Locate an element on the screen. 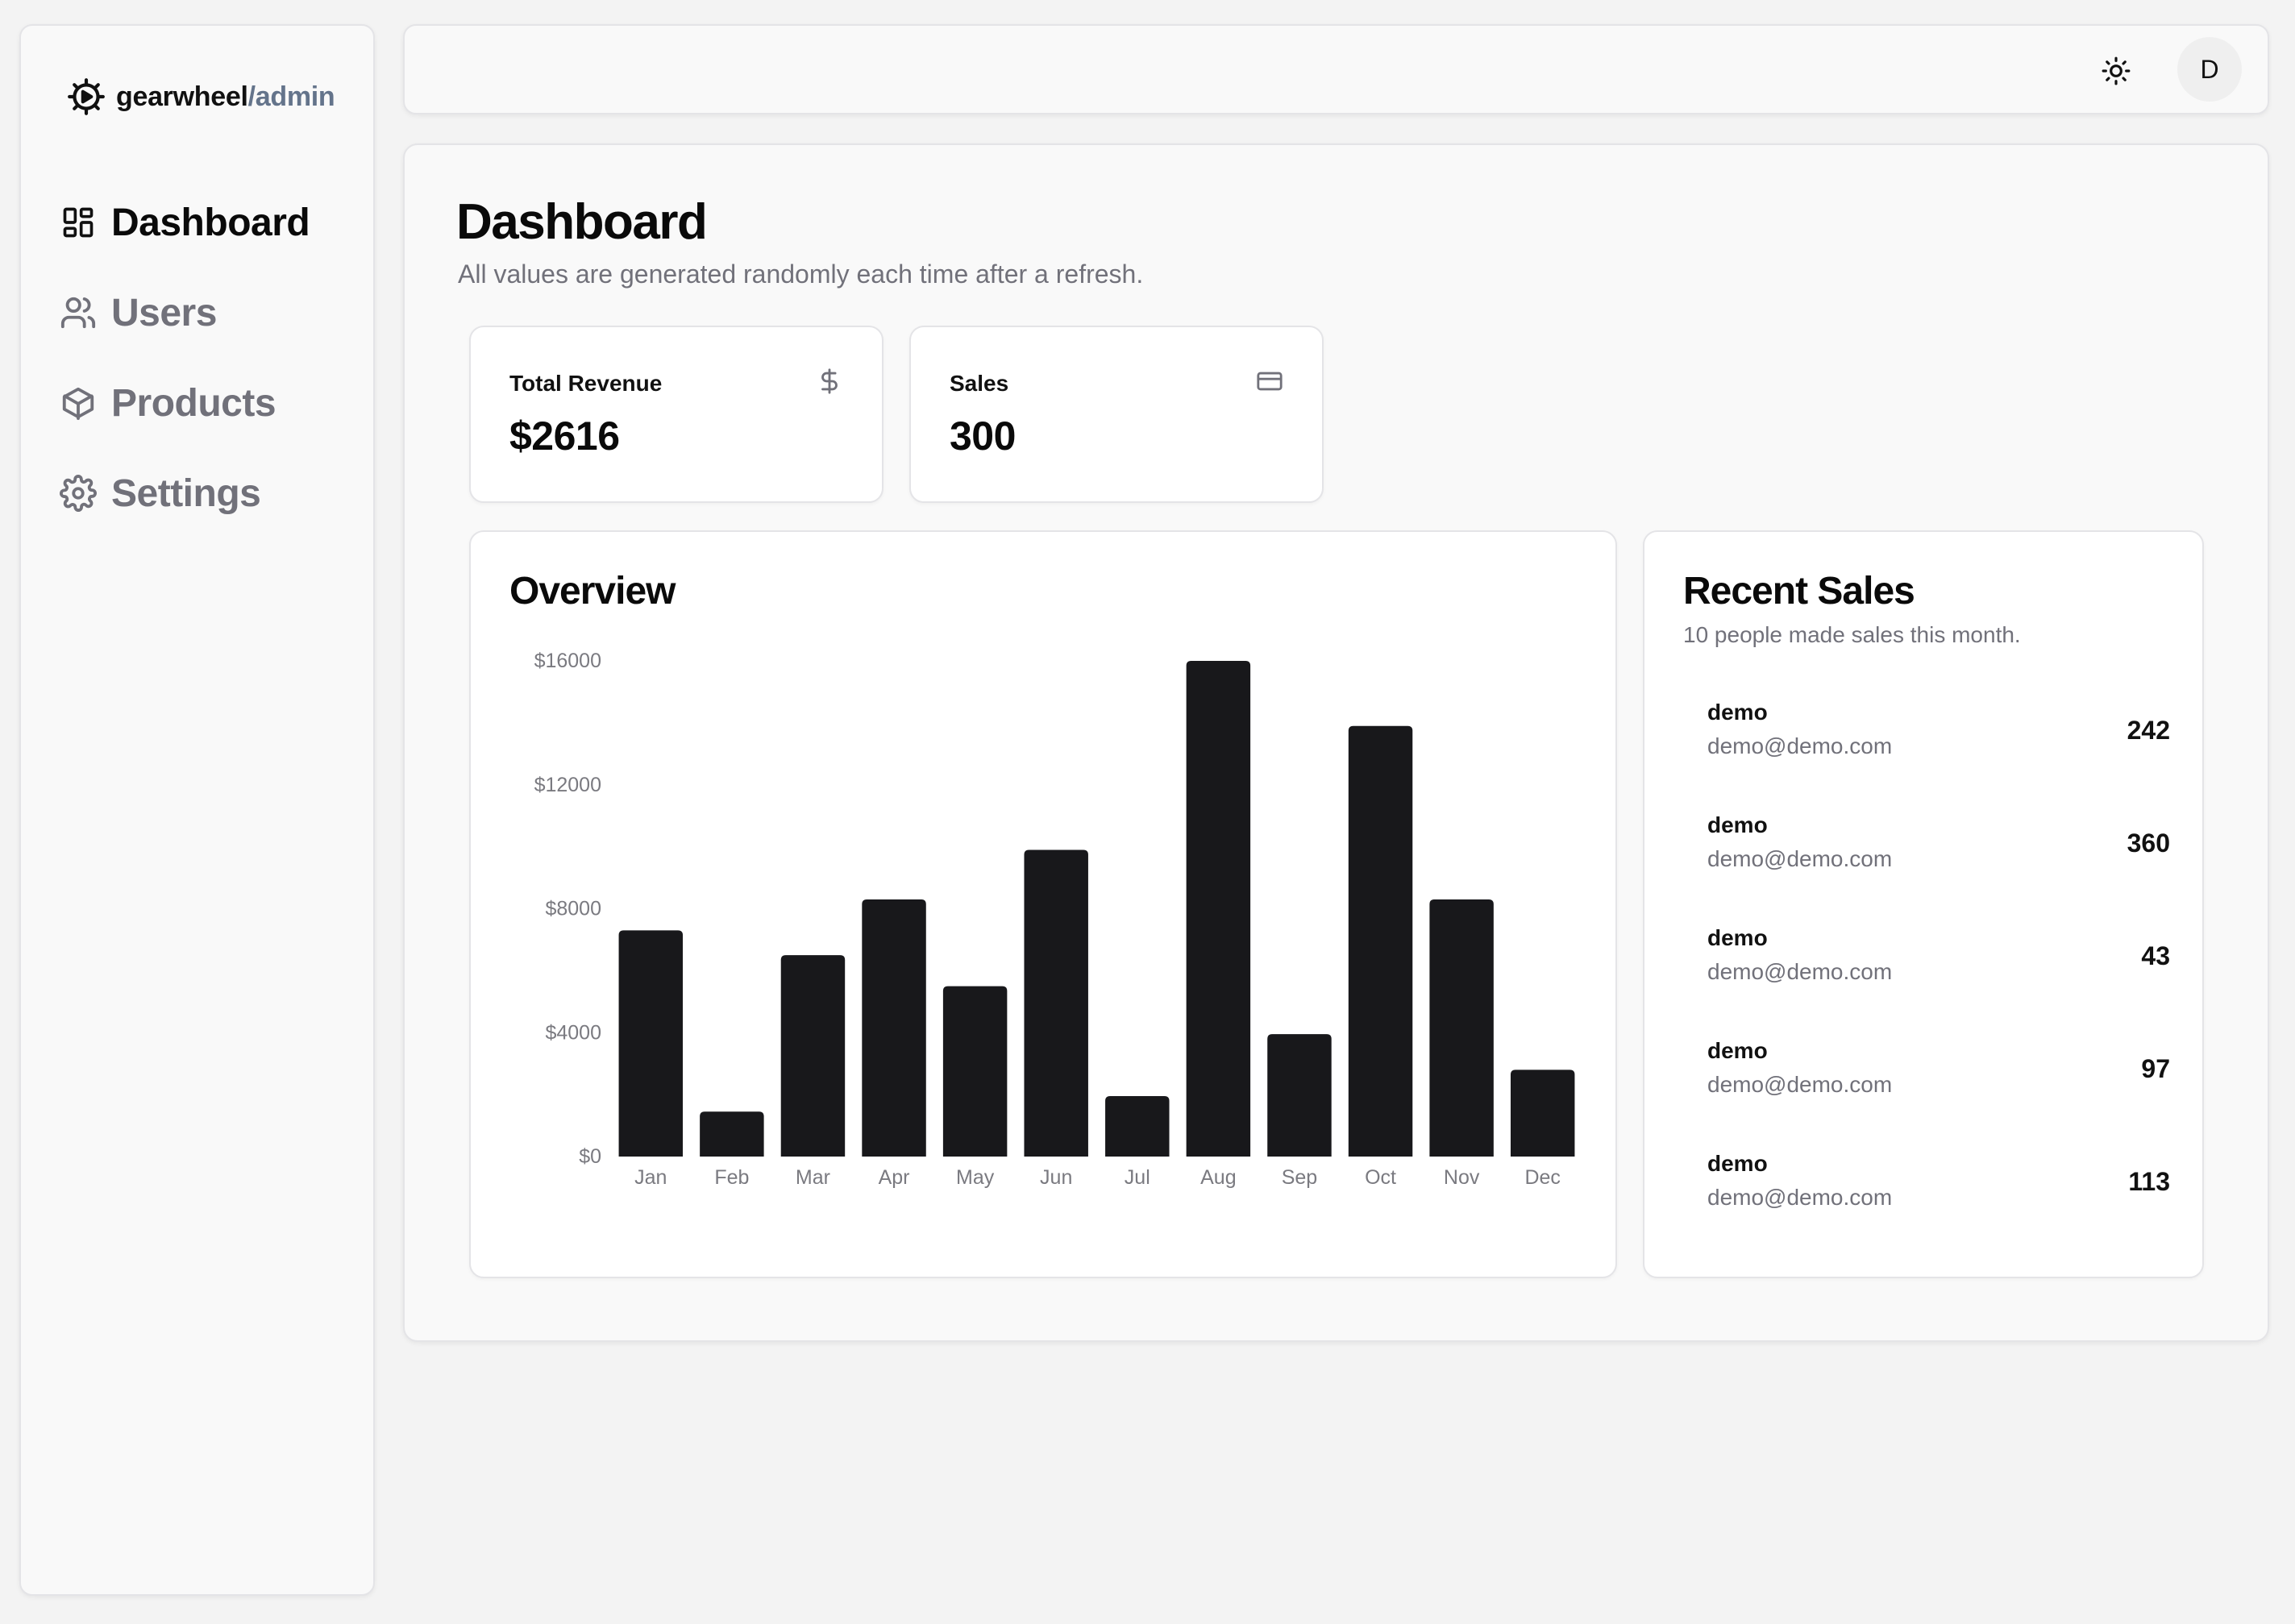 The width and height of the screenshot is (2295, 1624). brand-name: gearwheel/admin is located at coordinates (225, 97).